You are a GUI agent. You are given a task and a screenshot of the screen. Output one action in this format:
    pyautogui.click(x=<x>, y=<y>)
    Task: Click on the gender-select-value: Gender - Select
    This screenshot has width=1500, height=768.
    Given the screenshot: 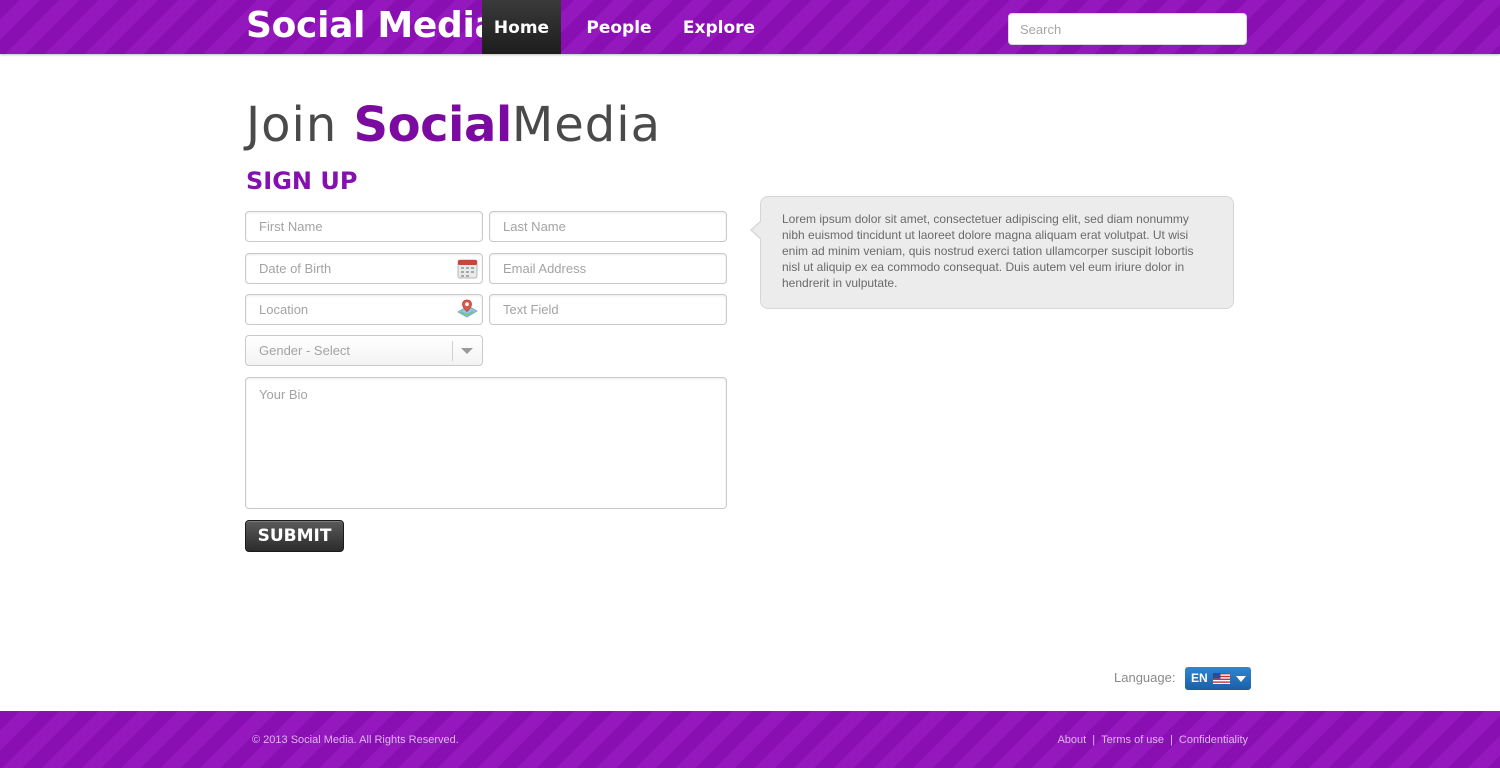 What is the action you would take?
    pyautogui.click(x=305, y=350)
    